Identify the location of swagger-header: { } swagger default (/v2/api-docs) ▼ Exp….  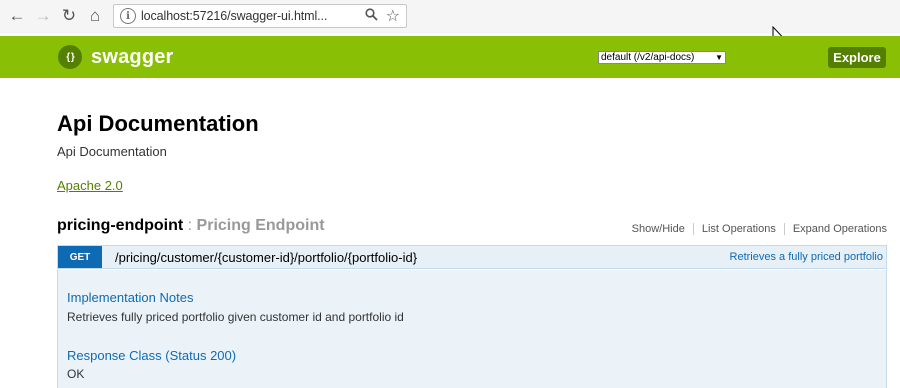
(450, 57).